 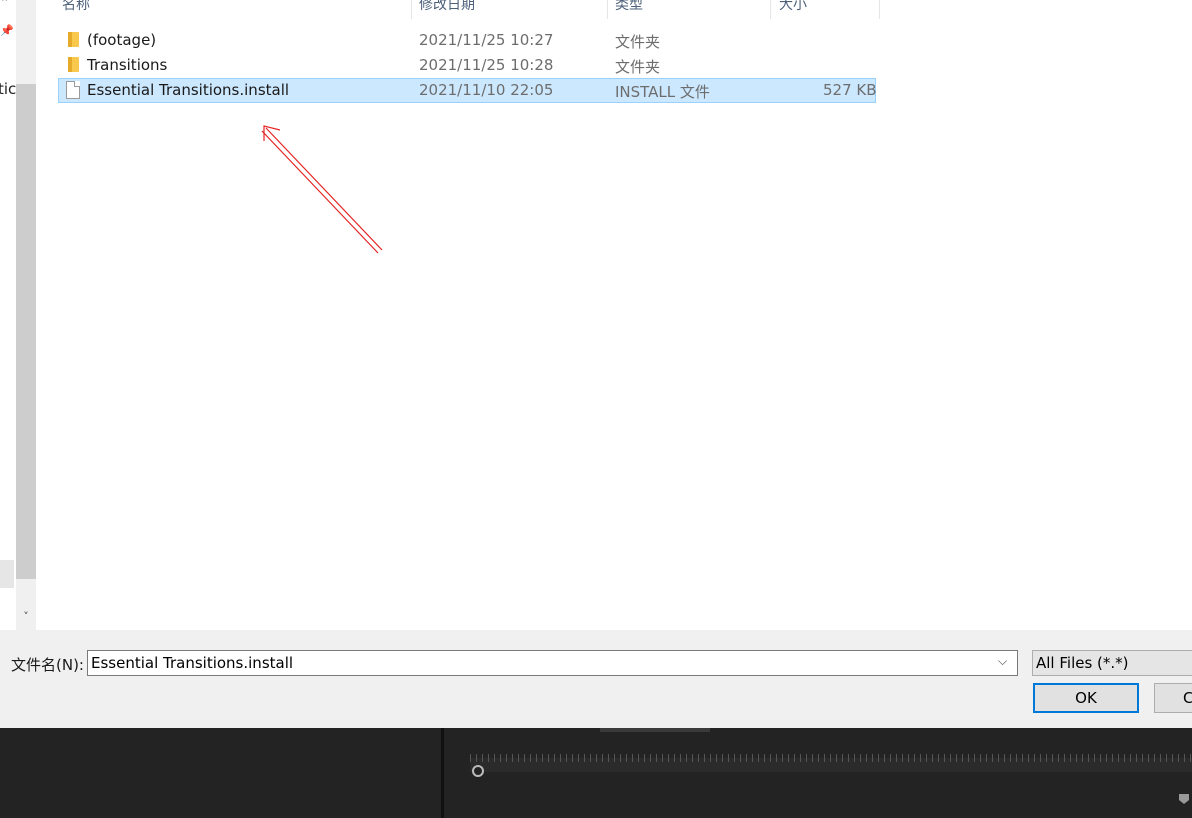 I want to click on annotation-arrow-icon, so click(x=322, y=189).